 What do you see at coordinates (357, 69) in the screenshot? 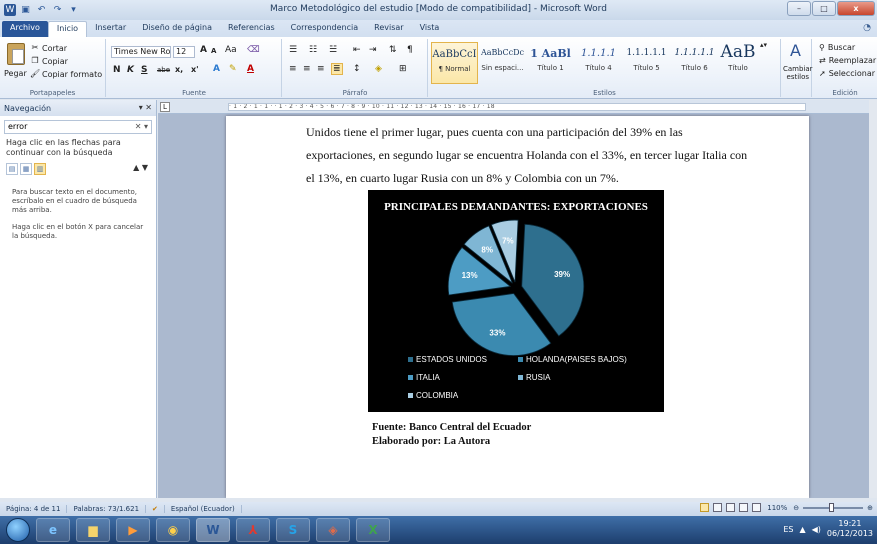
I see `line-spacing-icon: ↕` at bounding box center [357, 69].